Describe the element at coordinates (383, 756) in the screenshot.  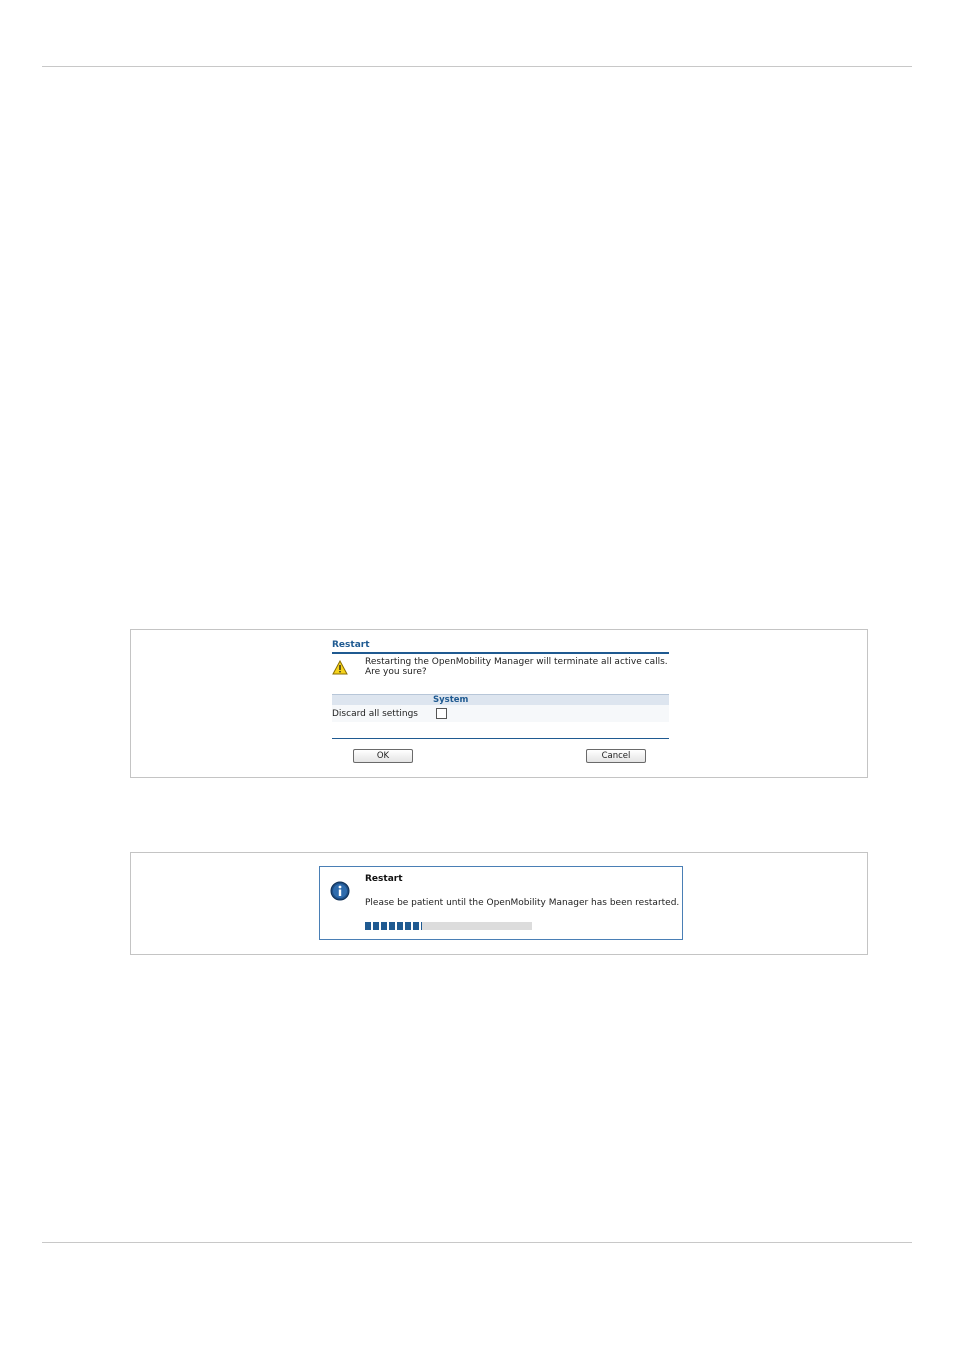
I see `ok-button: OK` at that location.